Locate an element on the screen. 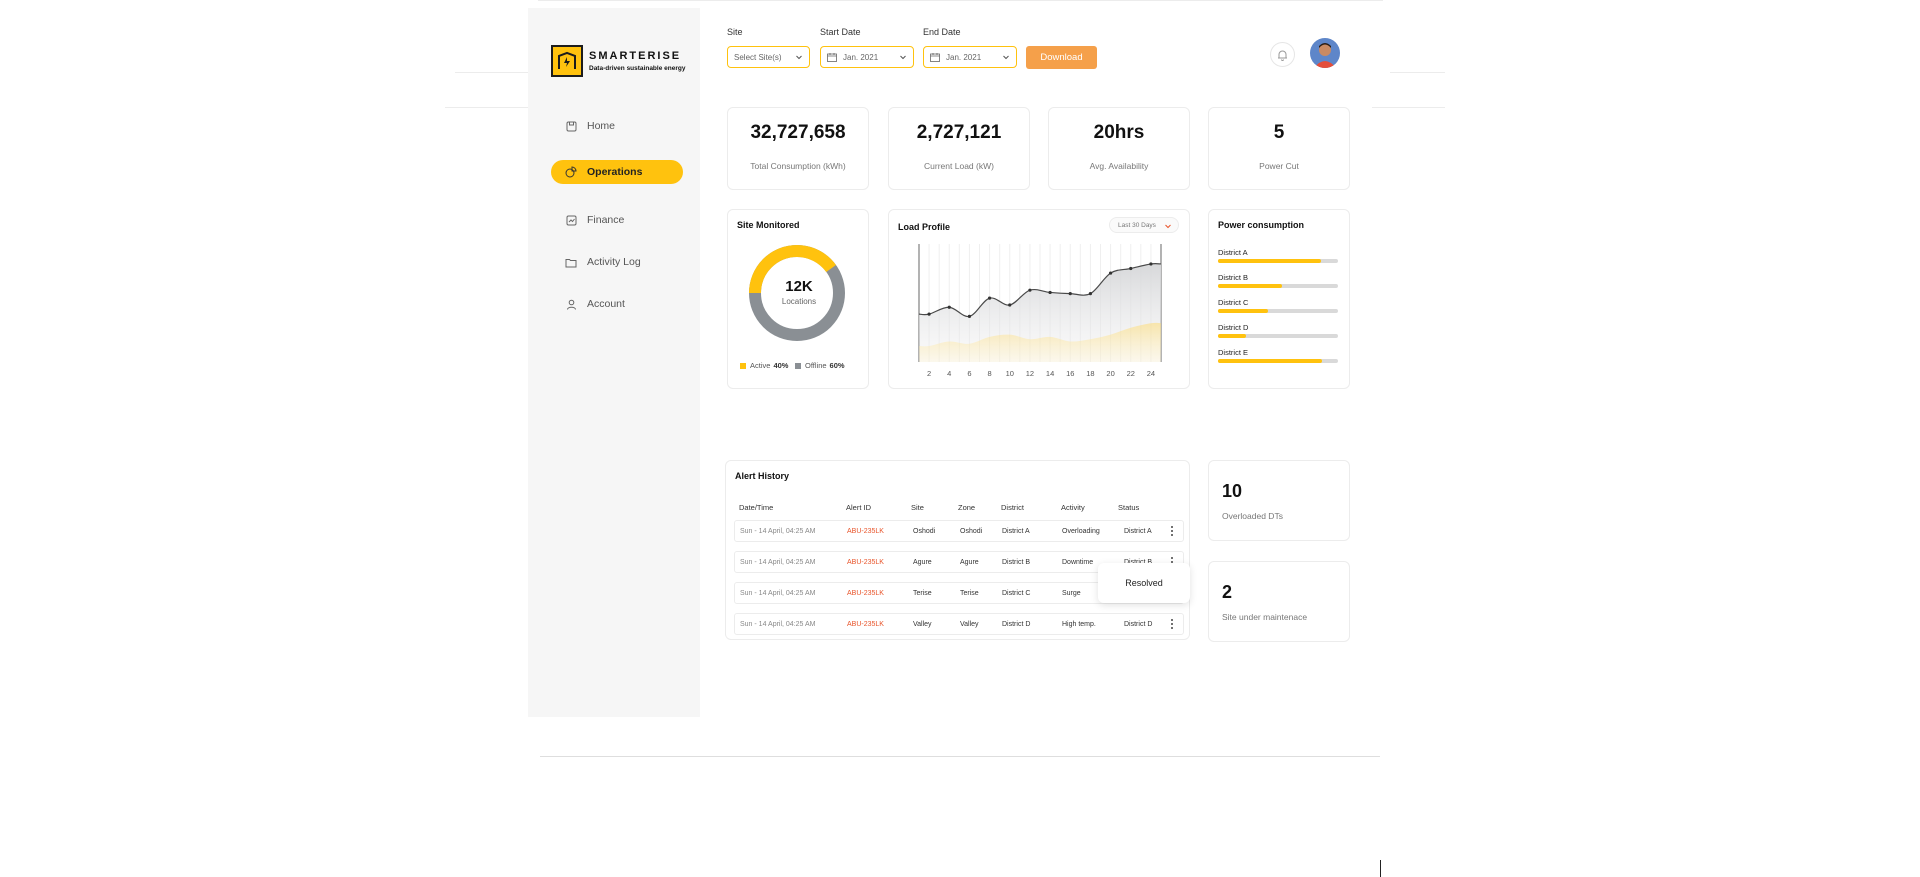  x-tick-label: 10 is located at coordinates (1010, 373).